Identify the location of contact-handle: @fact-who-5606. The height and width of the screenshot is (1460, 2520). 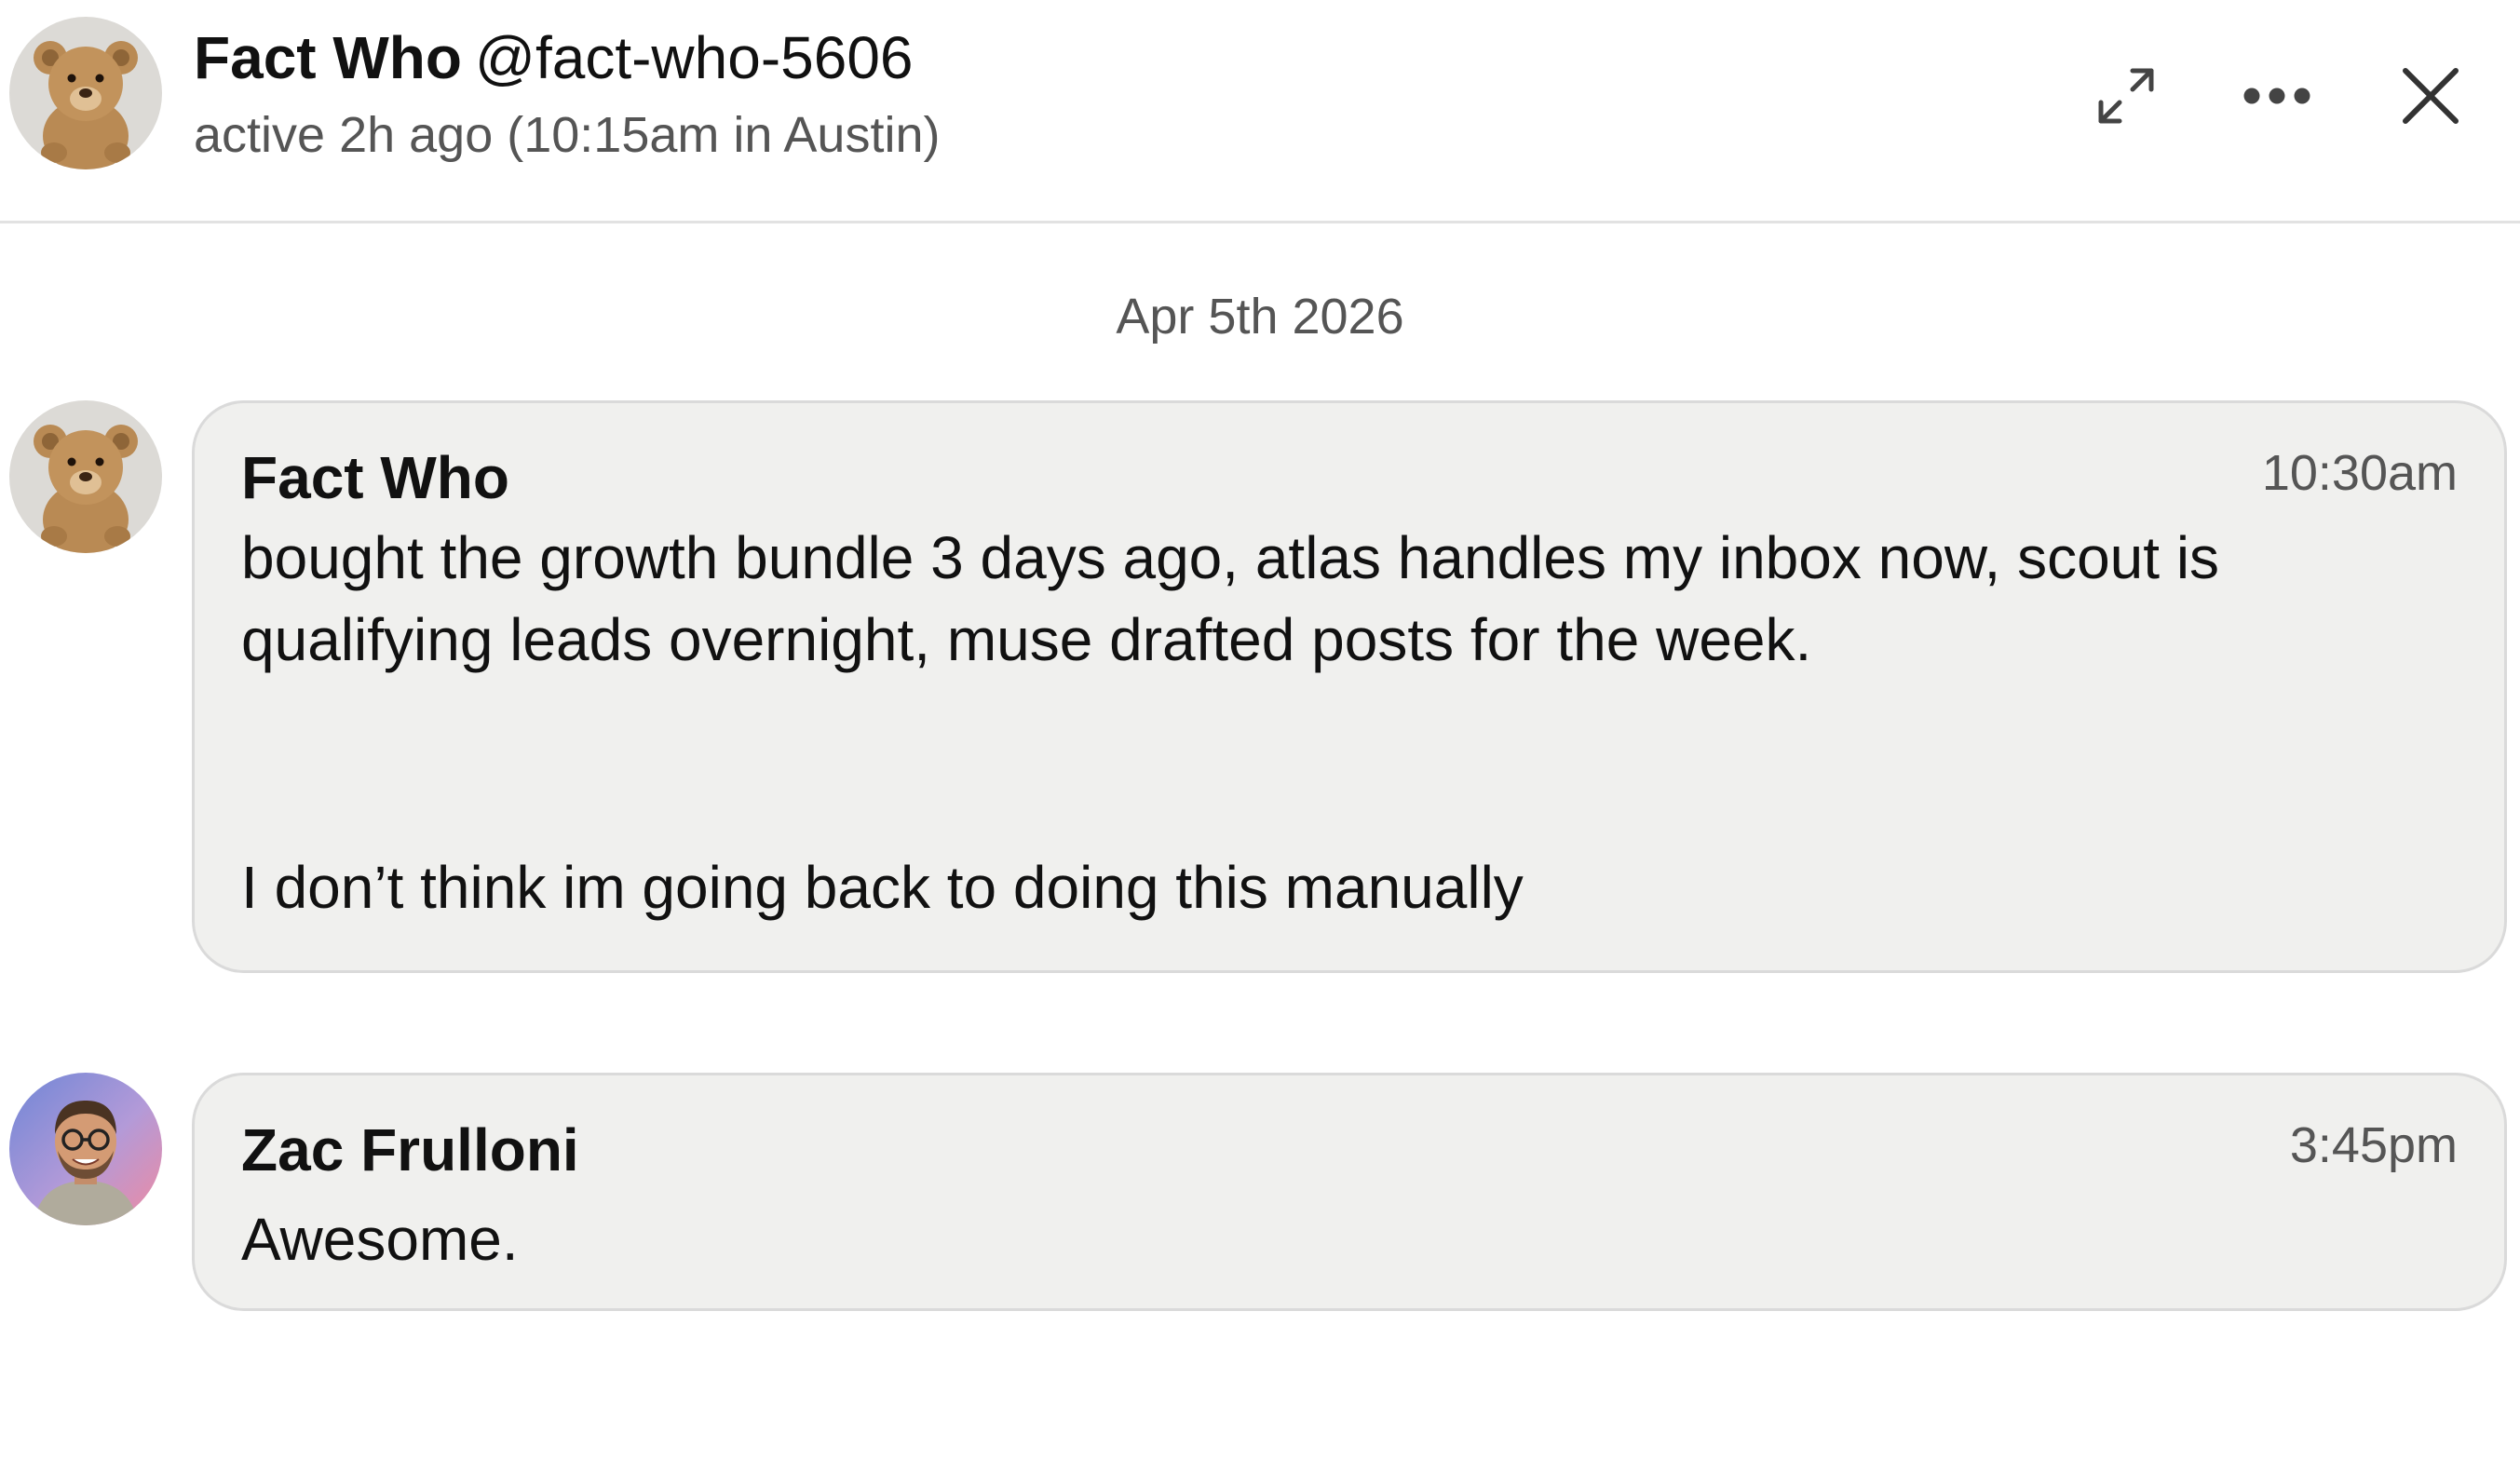
(694, 57).